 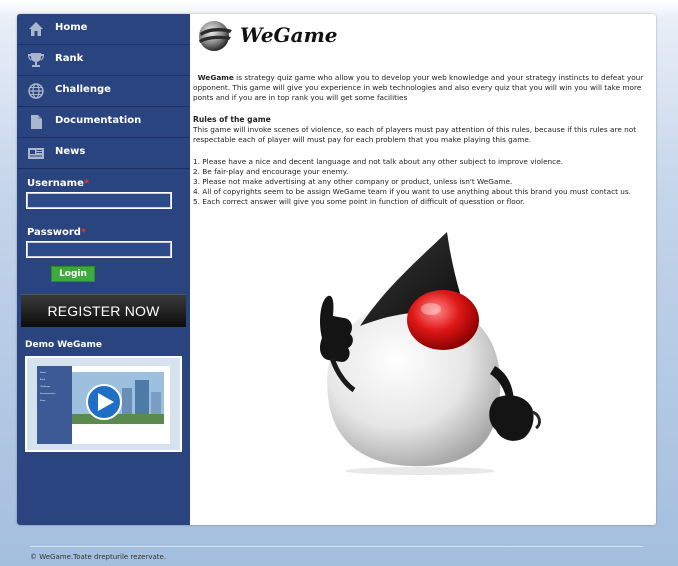 I want to click on duke-mascot-icon, so click(x=430, y=353).